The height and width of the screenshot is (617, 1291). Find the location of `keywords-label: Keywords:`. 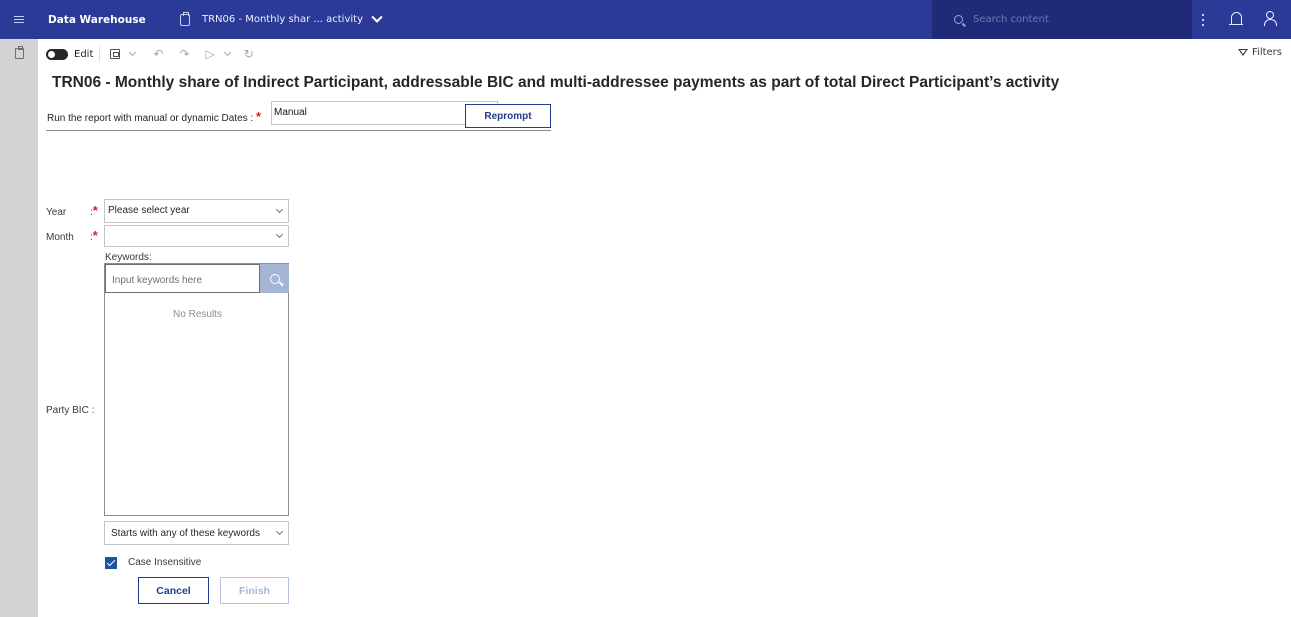

keywords-label: Keywords: is located at coordinates (128, 257).